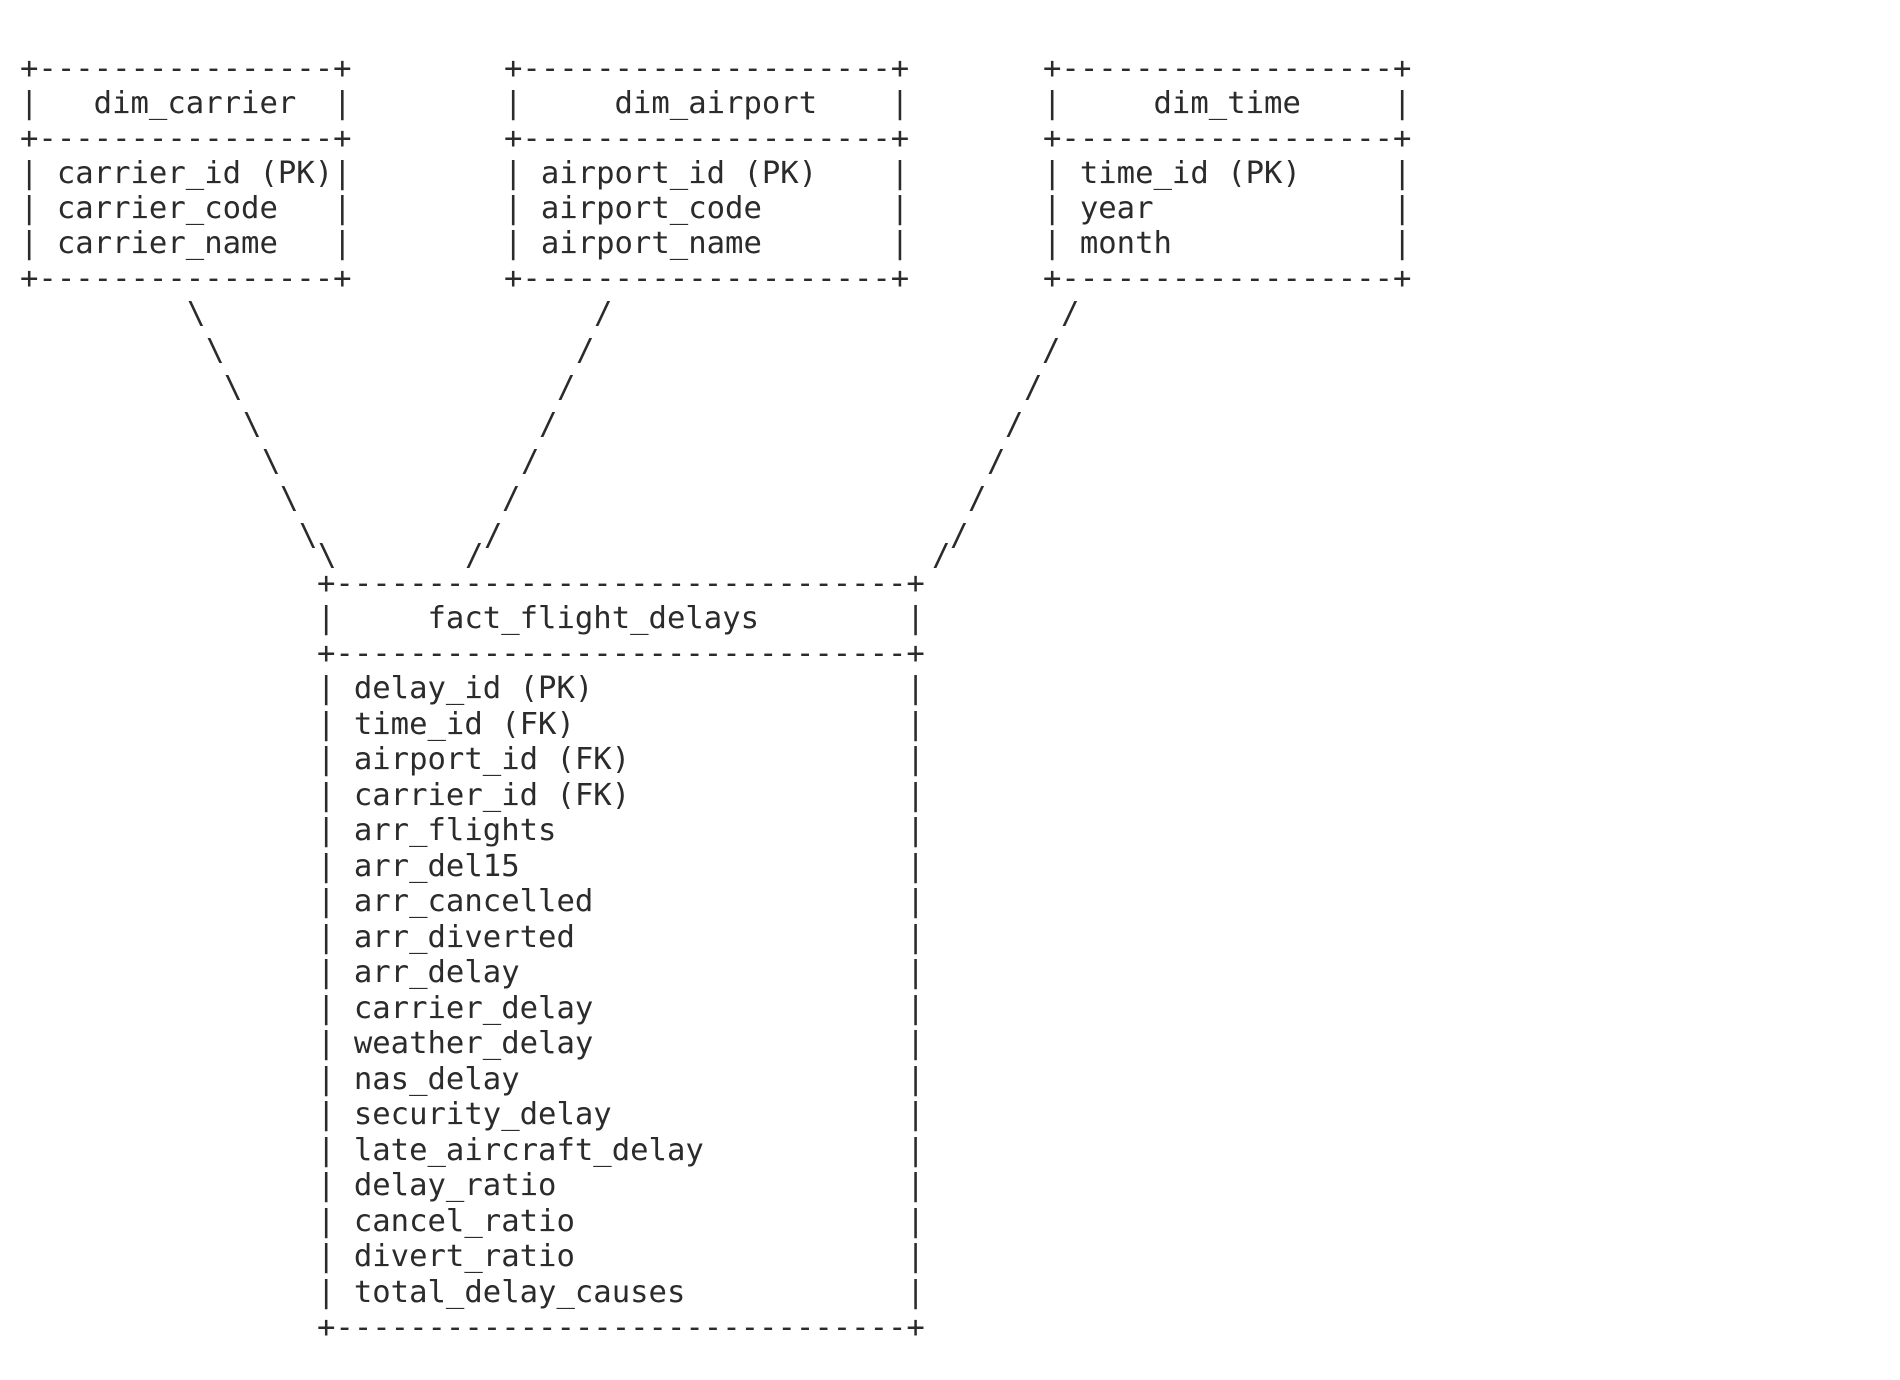 This screenshot has width=1900, height=1380. I want to click on dim-time-field: | month |, so click(1227, 243).